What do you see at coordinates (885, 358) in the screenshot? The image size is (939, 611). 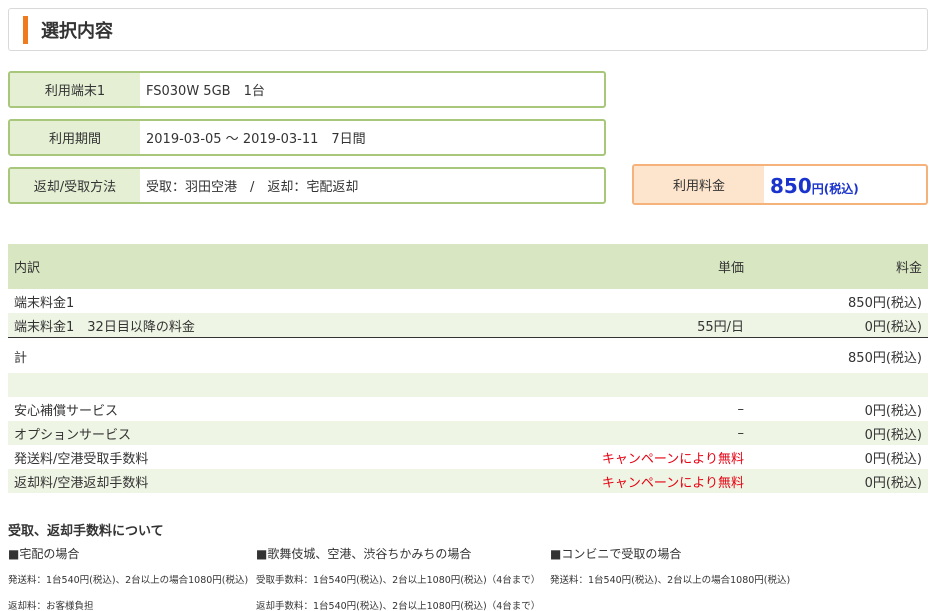 I see `total-fee: 850円(税込)` at bounding box center [885, 358].